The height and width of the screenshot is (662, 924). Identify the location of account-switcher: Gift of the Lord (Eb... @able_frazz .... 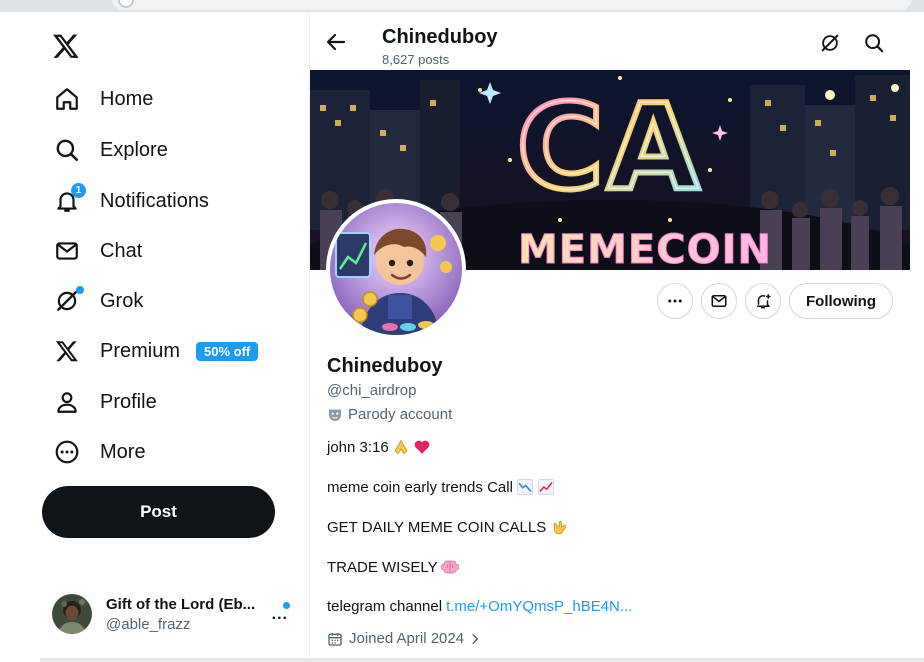
(170, 614).